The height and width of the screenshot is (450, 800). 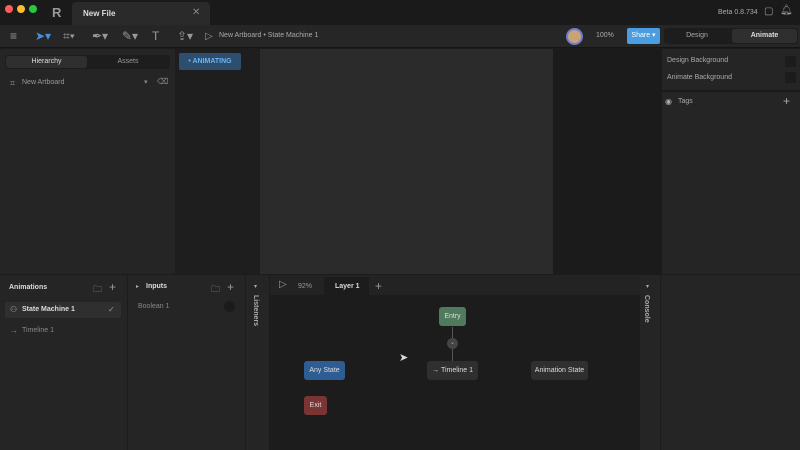 I want to click on check-icon: ✓, so click(x=111, y=309).